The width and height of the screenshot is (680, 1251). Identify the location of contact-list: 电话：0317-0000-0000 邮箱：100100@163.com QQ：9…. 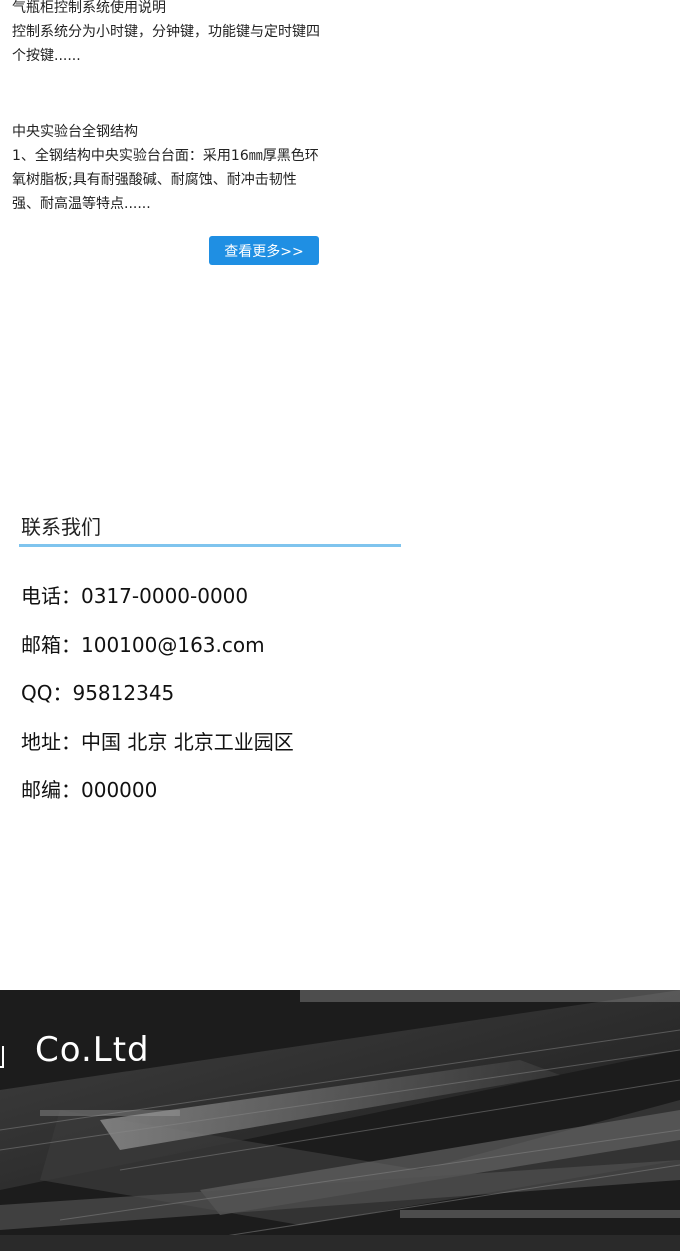
(157, 701).